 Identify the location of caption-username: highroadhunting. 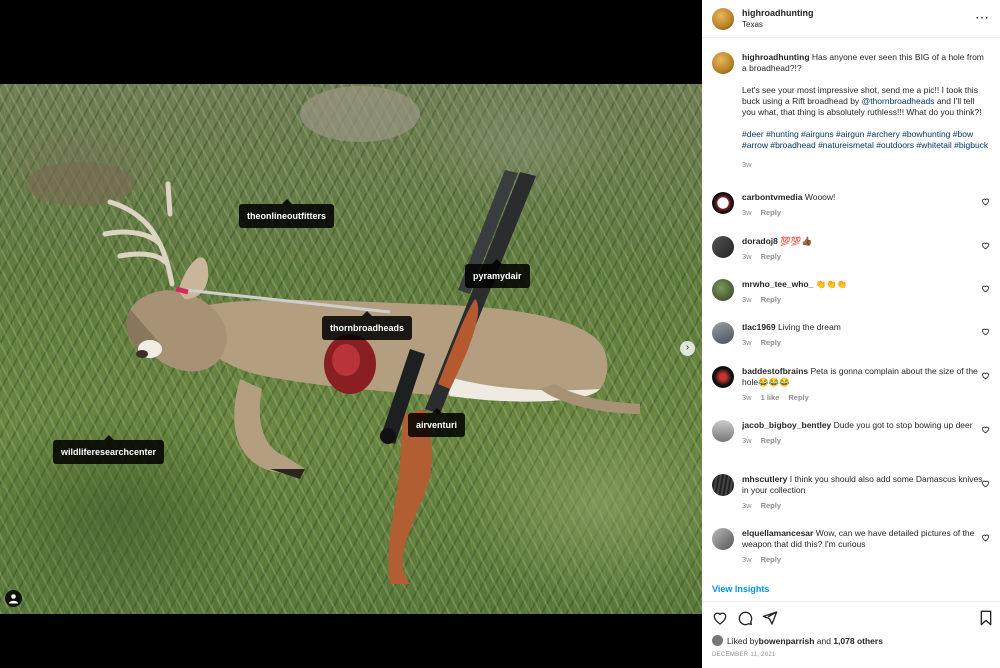
(776, 57).